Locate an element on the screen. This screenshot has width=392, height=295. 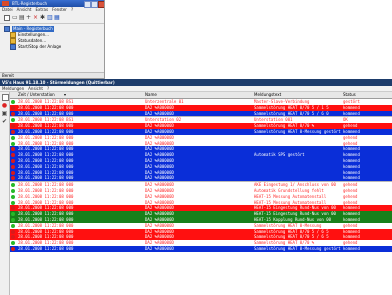
column-header-status: Status is located at coordinates (349, 95).